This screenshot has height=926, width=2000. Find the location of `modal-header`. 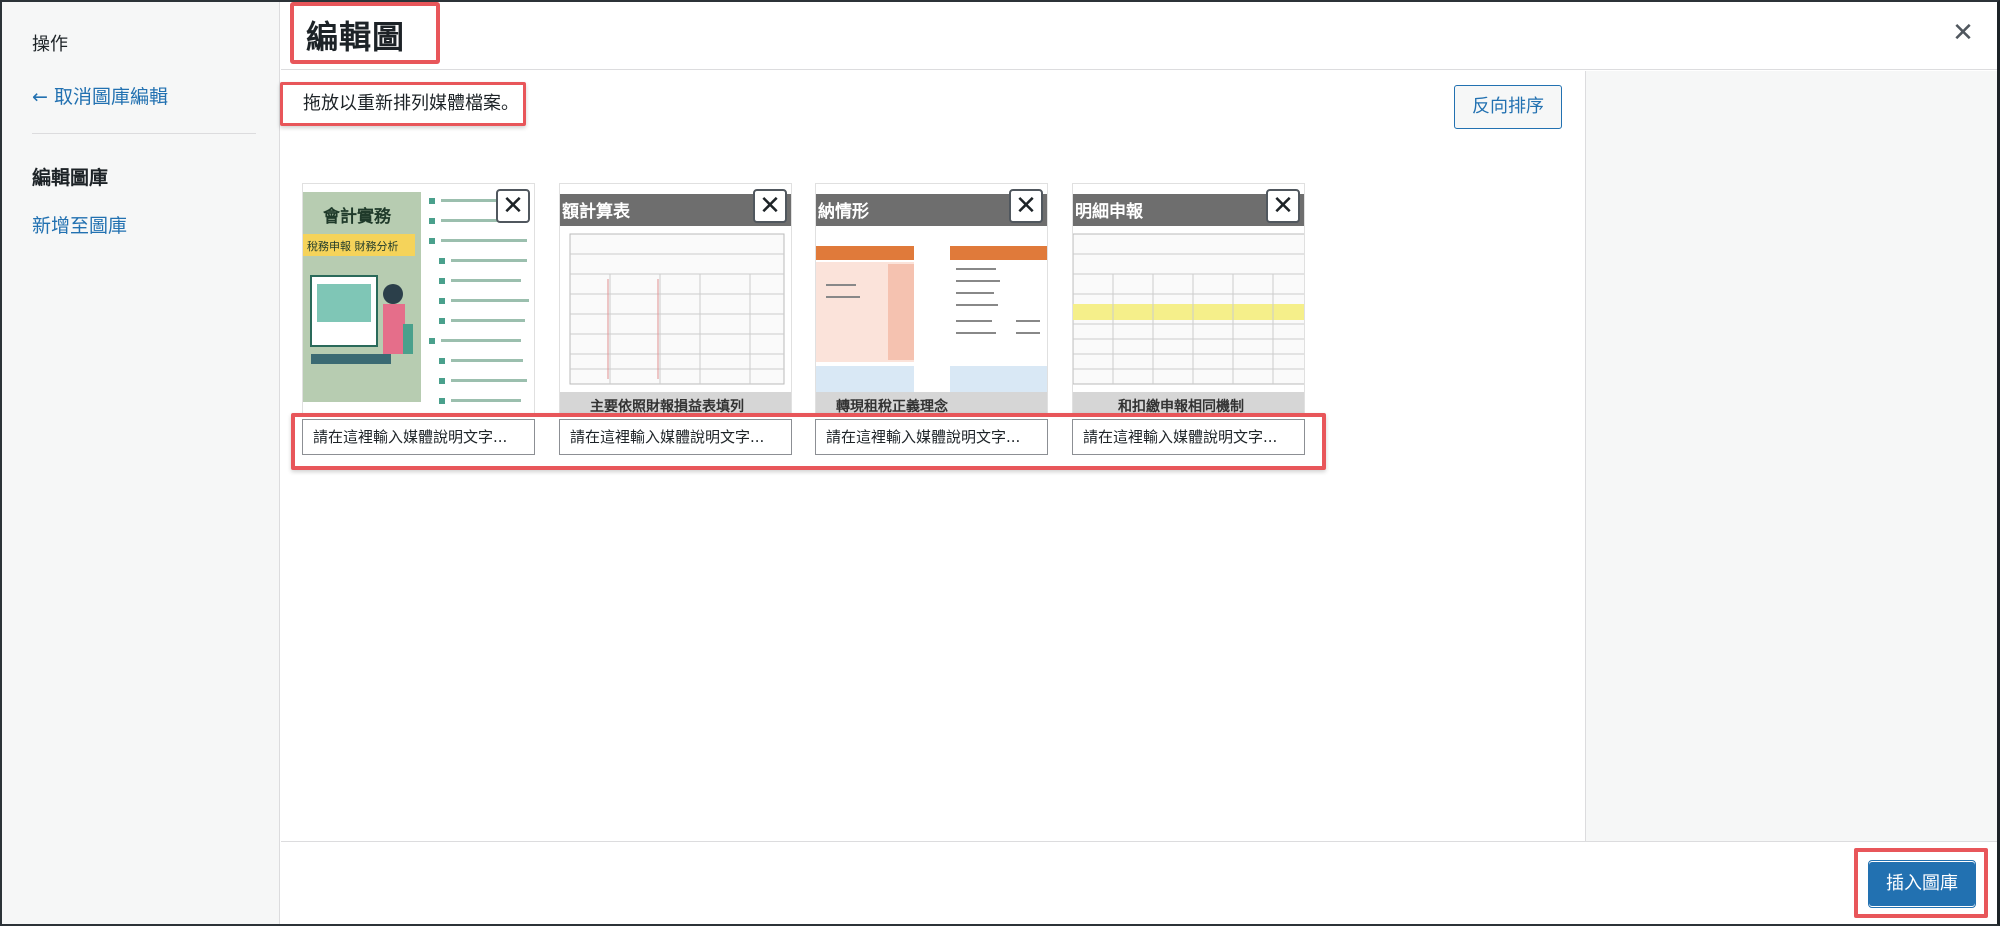

modal-header is located at coordinates (1139, 36).